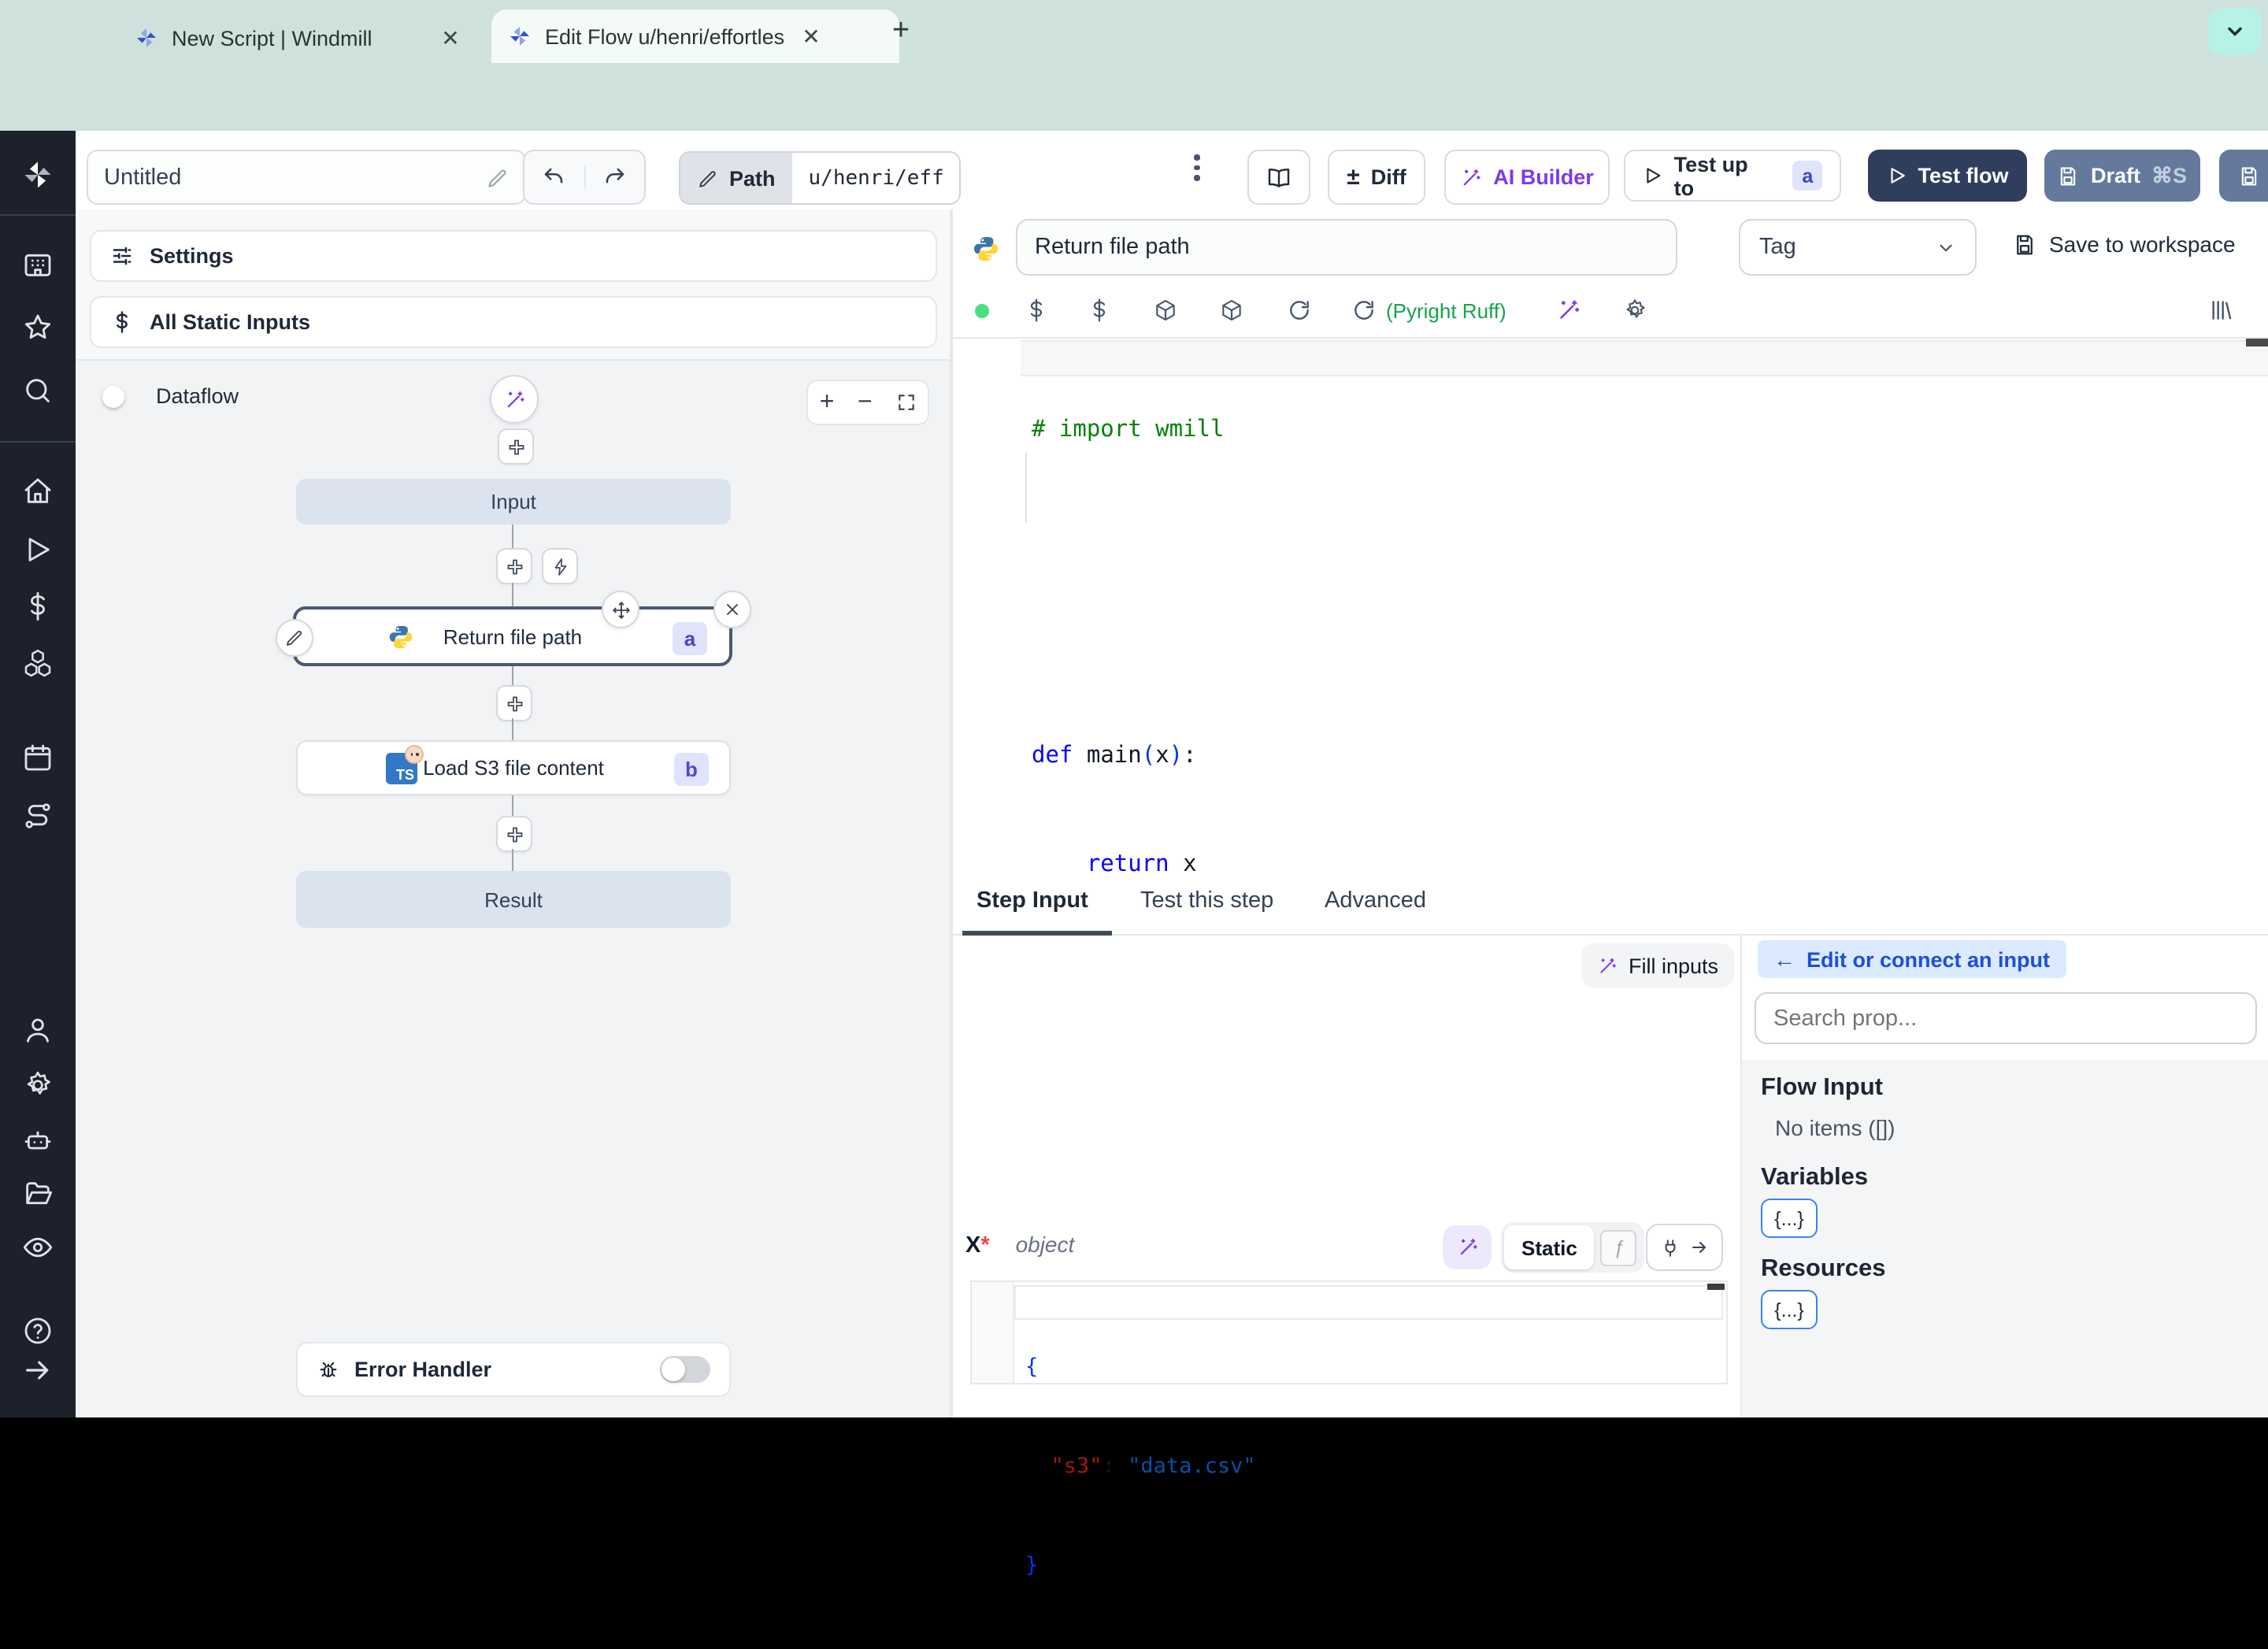 The width and height of the screenshot is (2268, 1649). Describe the element at coordinates (38, 1331) in the screenshot. I see `help-icon` at that location.